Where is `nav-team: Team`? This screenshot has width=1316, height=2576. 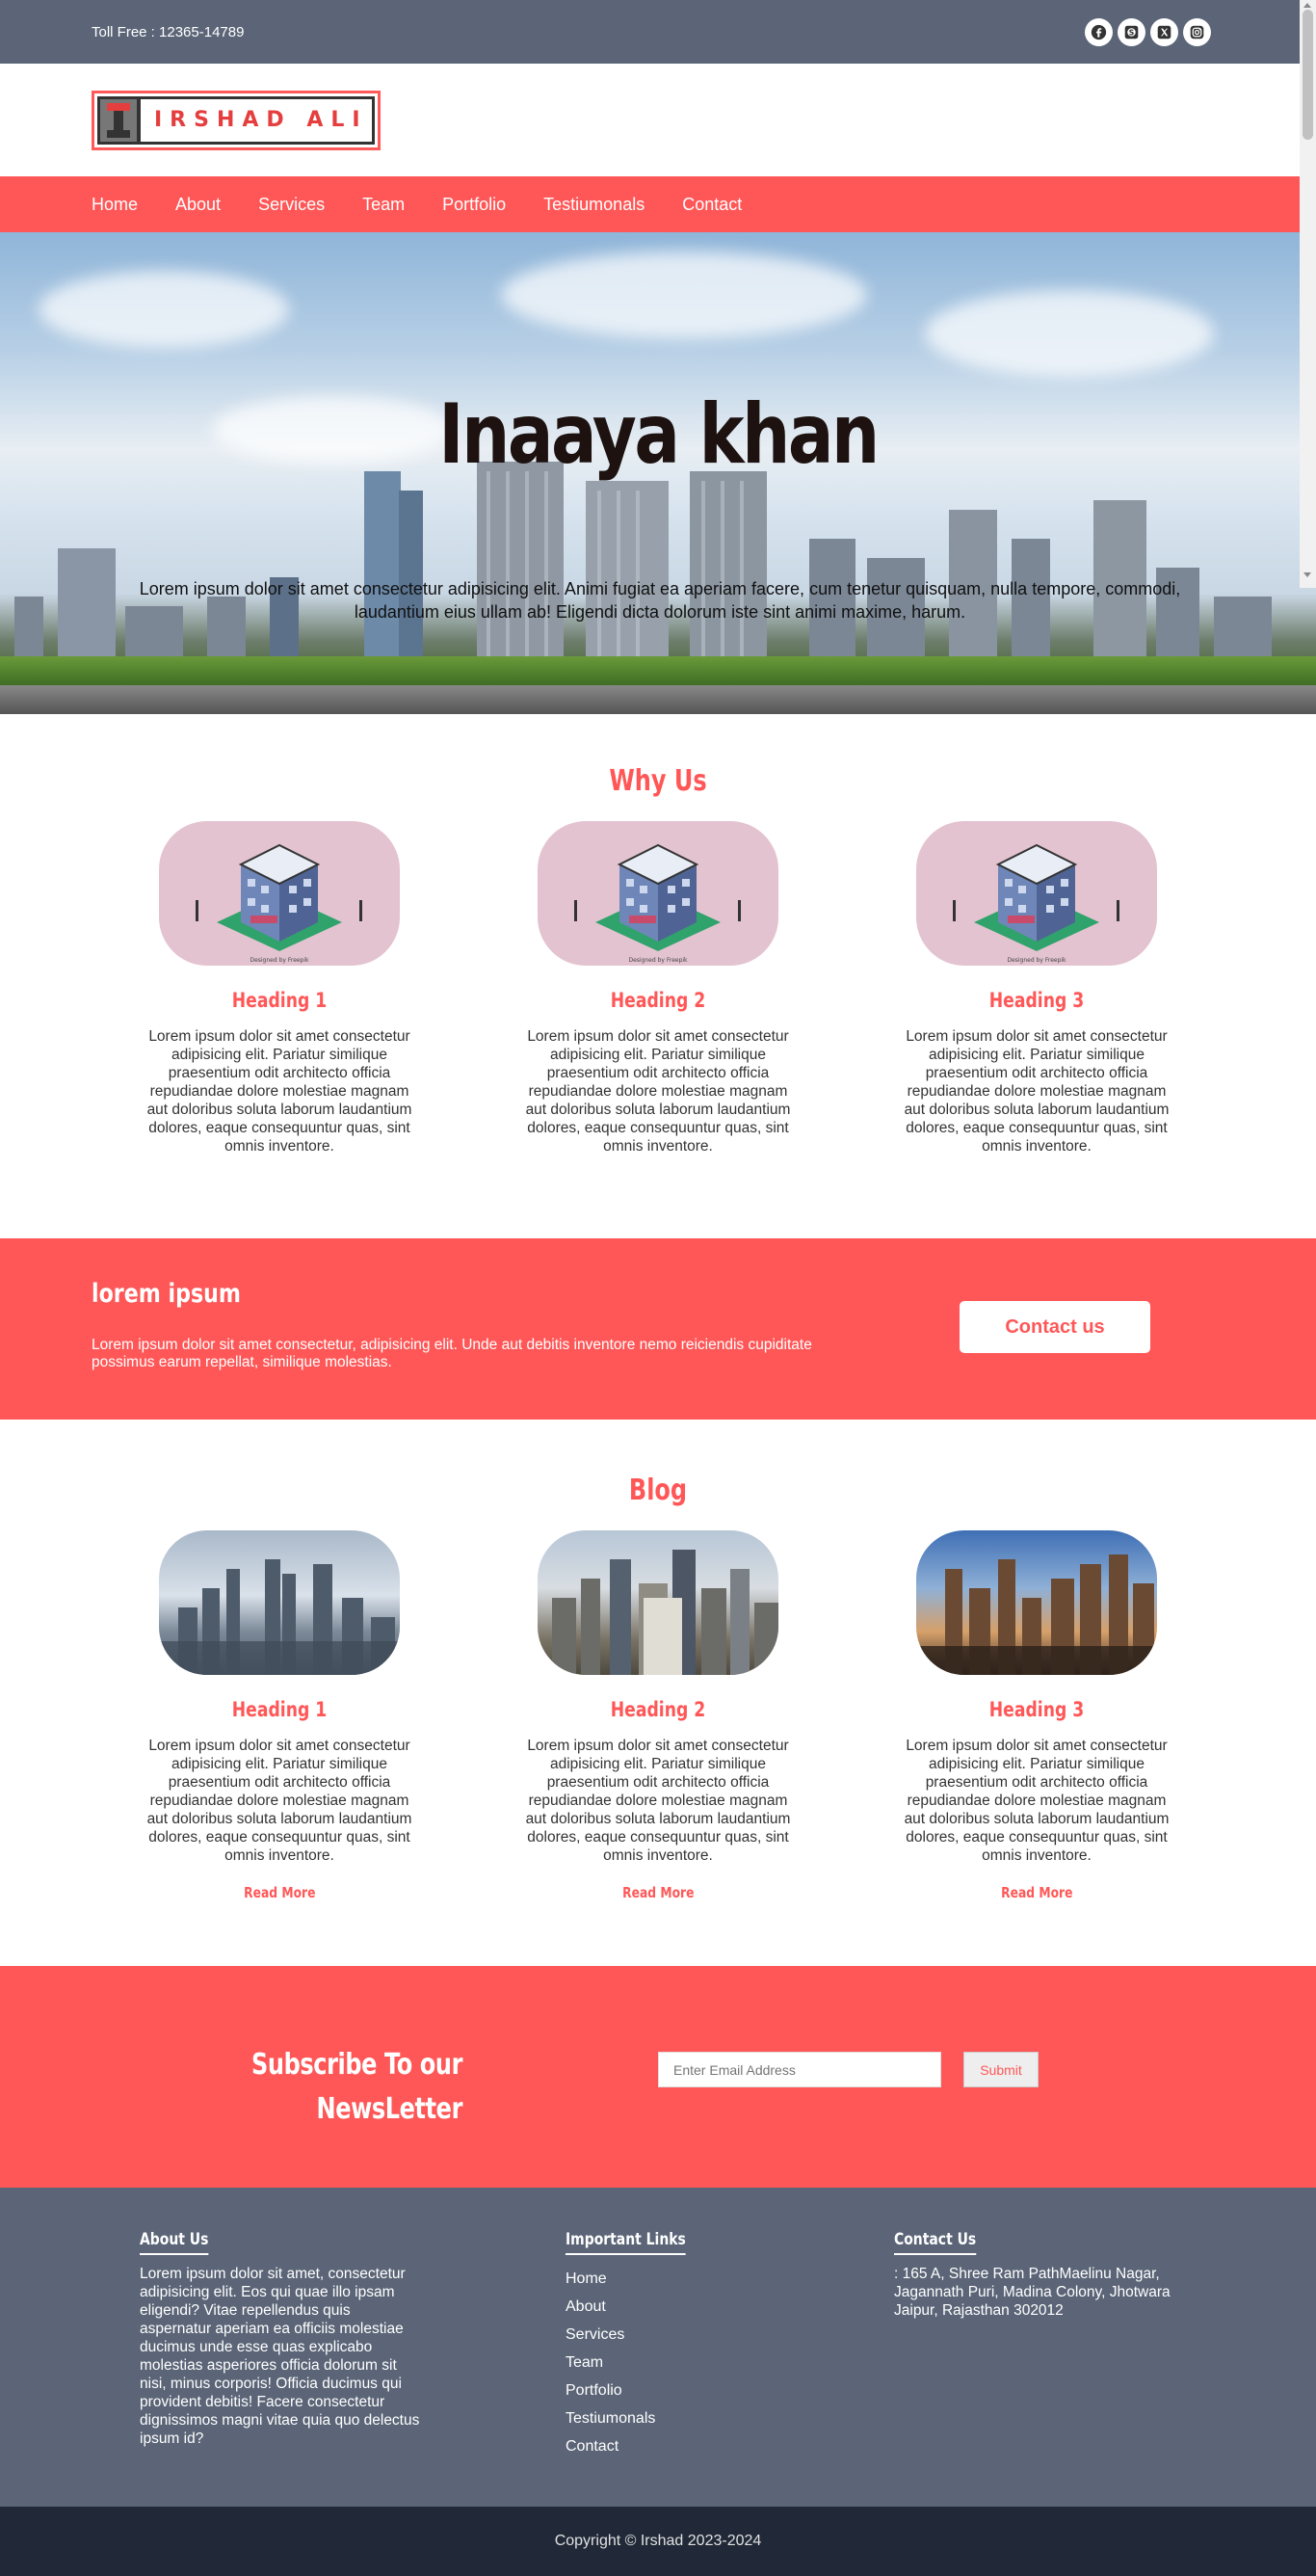
nav-team: Team is located at coordinates (383, 205).